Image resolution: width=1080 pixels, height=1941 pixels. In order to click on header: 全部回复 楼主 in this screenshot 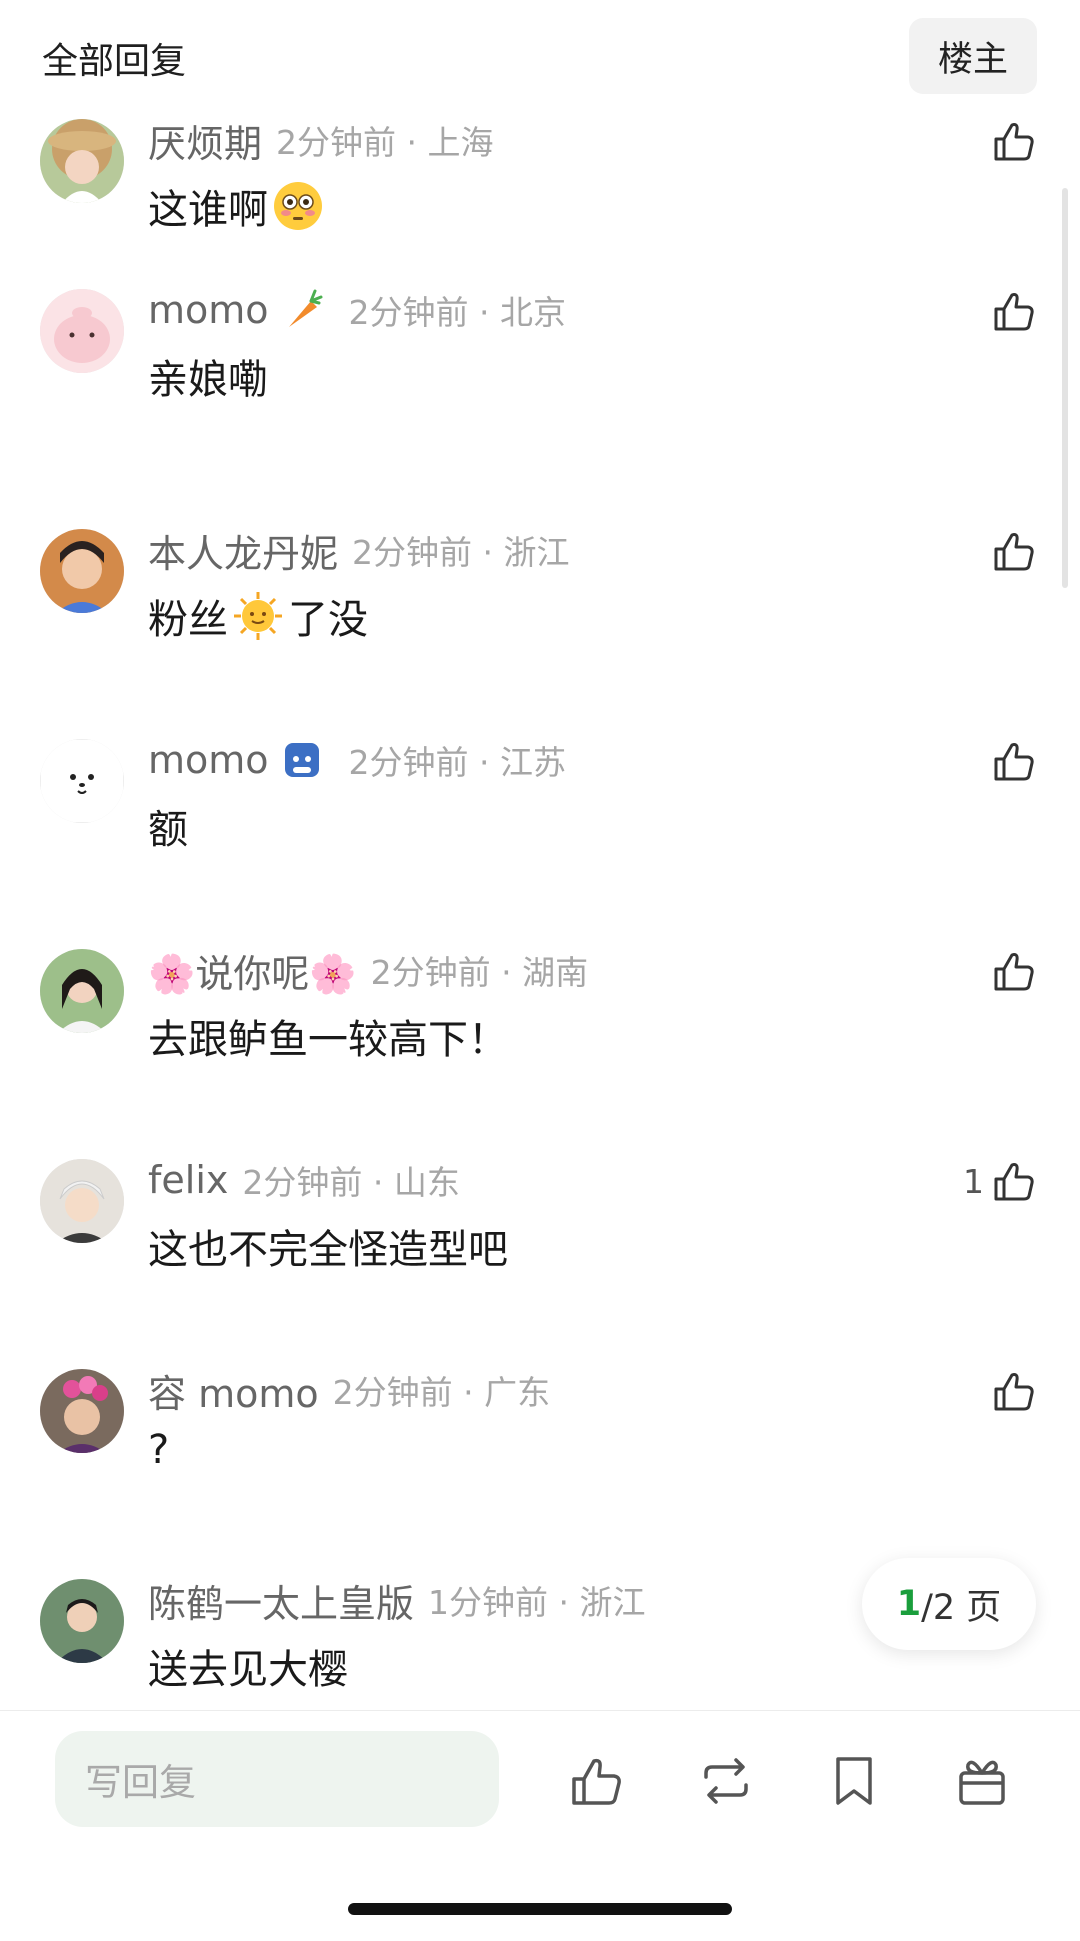, I will do `click(540, 55)`.